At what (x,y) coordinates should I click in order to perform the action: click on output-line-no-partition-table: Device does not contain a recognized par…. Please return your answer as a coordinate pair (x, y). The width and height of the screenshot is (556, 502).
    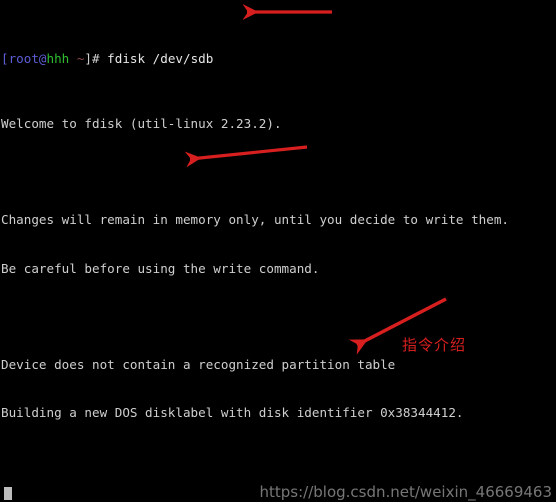
    Looking at the image, I should click on (198, 365).